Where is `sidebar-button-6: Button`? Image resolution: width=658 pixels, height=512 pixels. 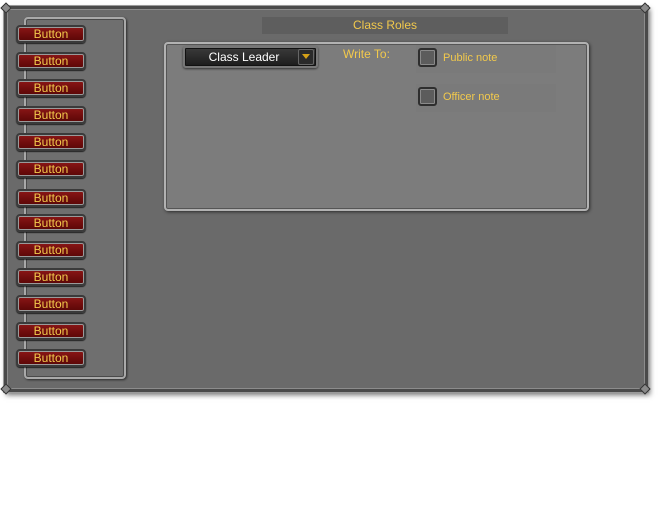 sidebar-button-6: Button is located at coordinates (51, 169).